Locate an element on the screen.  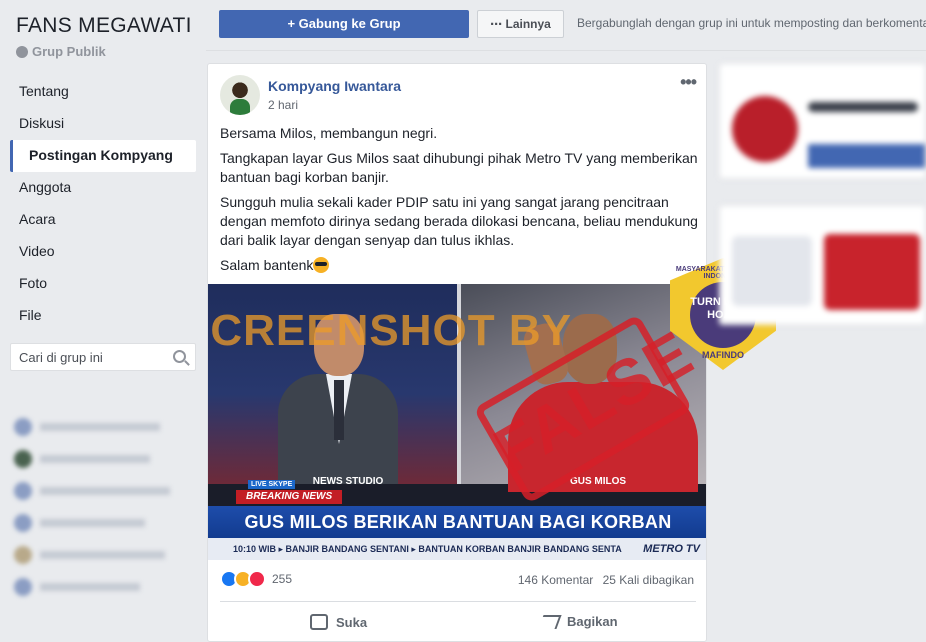
like-label: Suka is located at coordinates (352, 622).